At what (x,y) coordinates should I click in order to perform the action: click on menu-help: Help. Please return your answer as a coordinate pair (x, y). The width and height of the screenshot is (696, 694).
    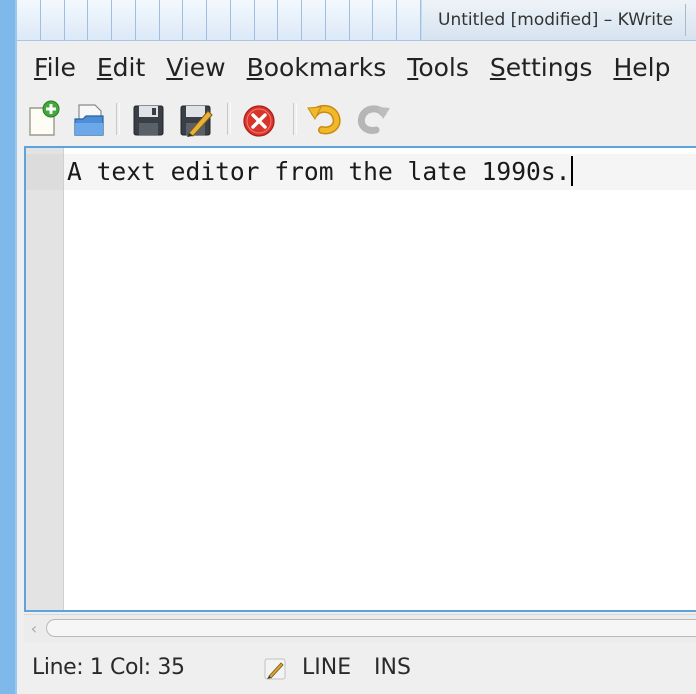
    Looking at the image, I should click on (641, 67).